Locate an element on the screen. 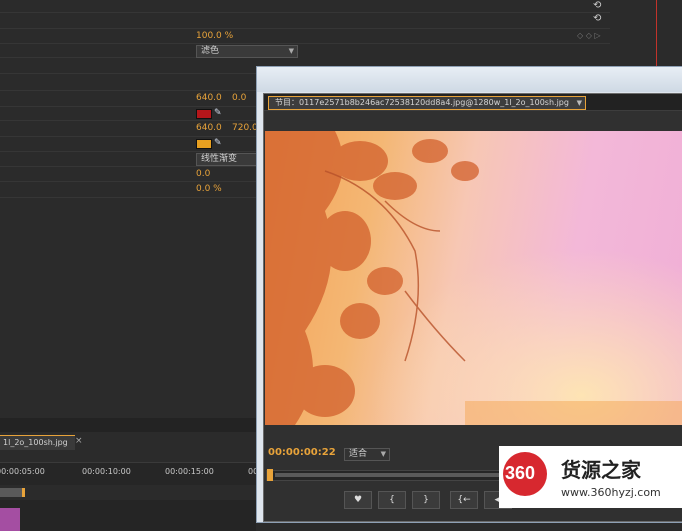 The height and width of the screenshot is (531, 682). go-to-in-icon: {← is located at coordinates (464, 500).